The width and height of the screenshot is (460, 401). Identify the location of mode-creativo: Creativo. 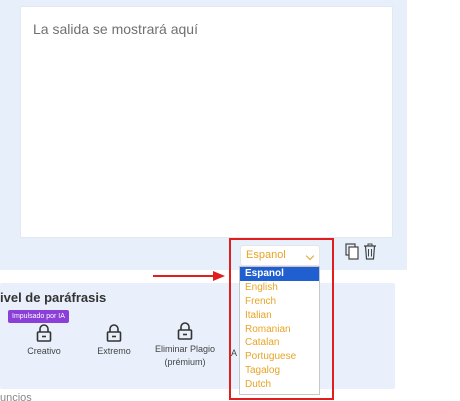
(44, 340).